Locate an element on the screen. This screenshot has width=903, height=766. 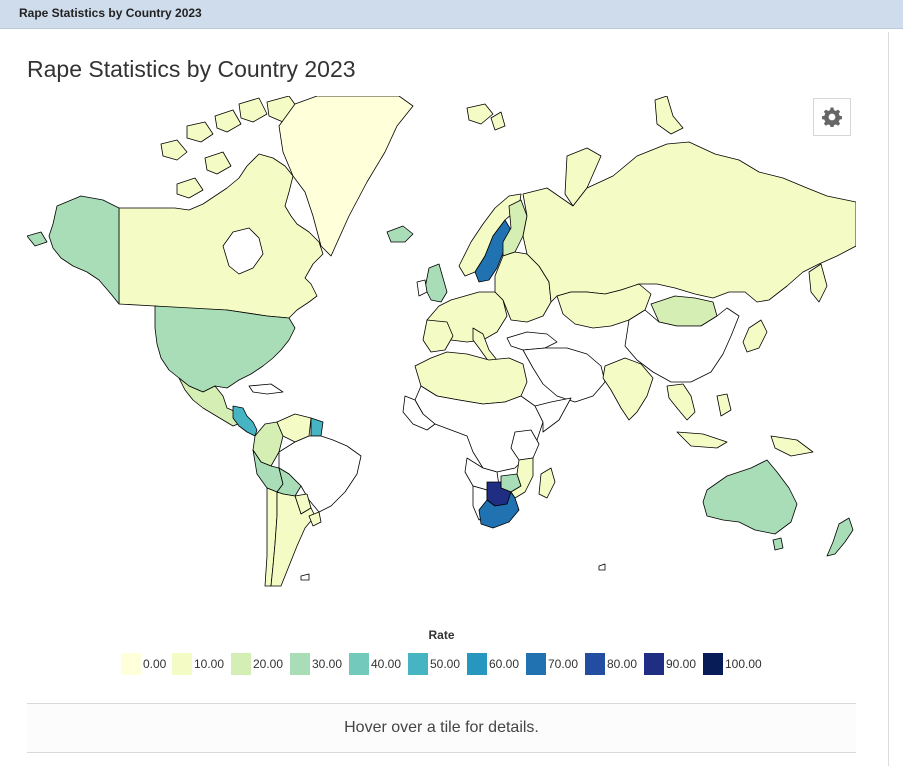
country-alaska-peninsula is located at coordinates (37, 239).